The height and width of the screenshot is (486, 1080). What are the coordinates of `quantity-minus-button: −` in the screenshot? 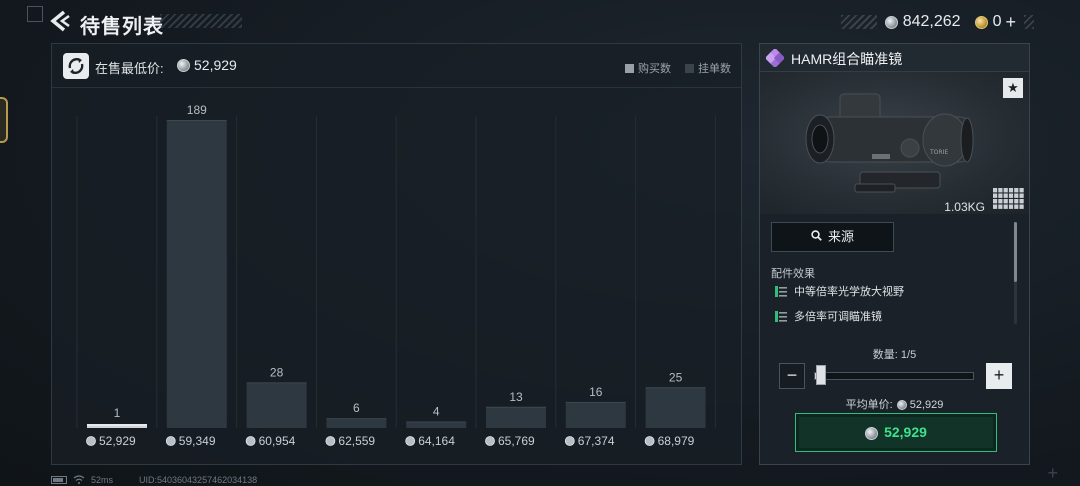 It's located at (792, 376).